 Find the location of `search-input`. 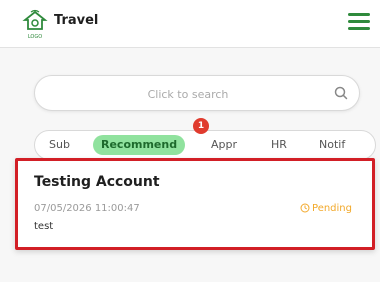

search-input is located at coordinates (188, 94).